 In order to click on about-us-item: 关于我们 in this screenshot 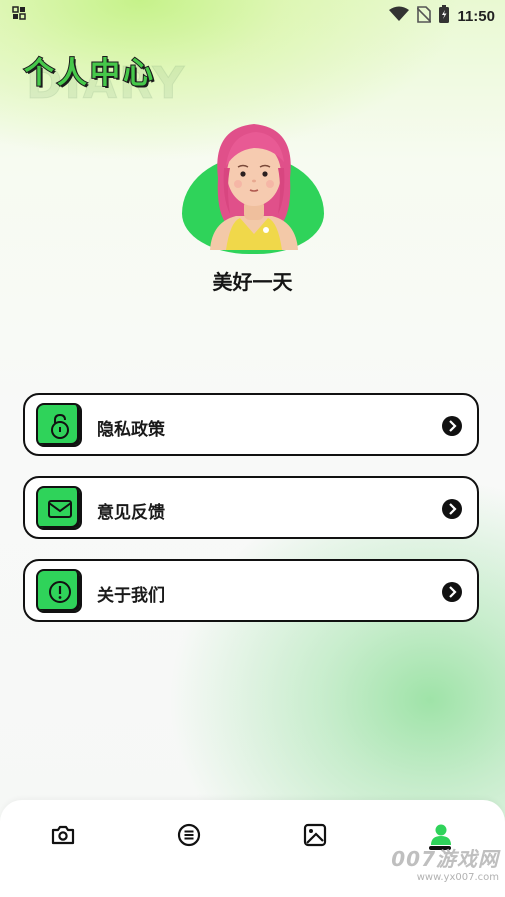, I will do `click(251, 590)`.